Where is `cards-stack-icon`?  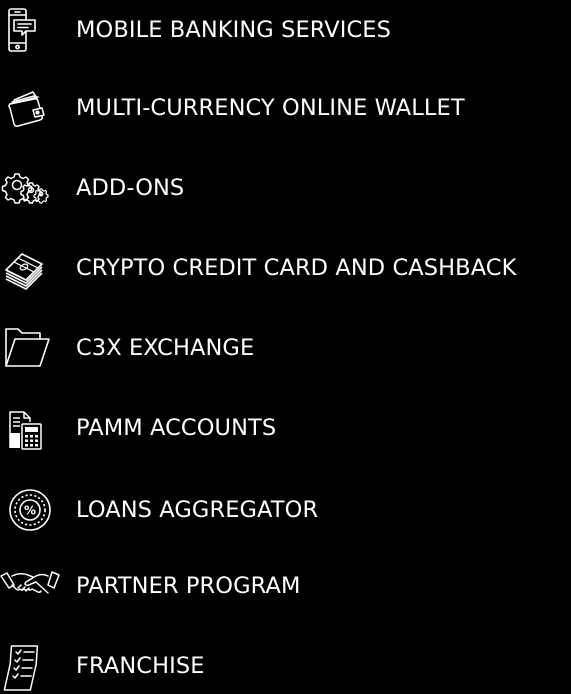
cards-stack-icon is located at coordinates (31, 268).